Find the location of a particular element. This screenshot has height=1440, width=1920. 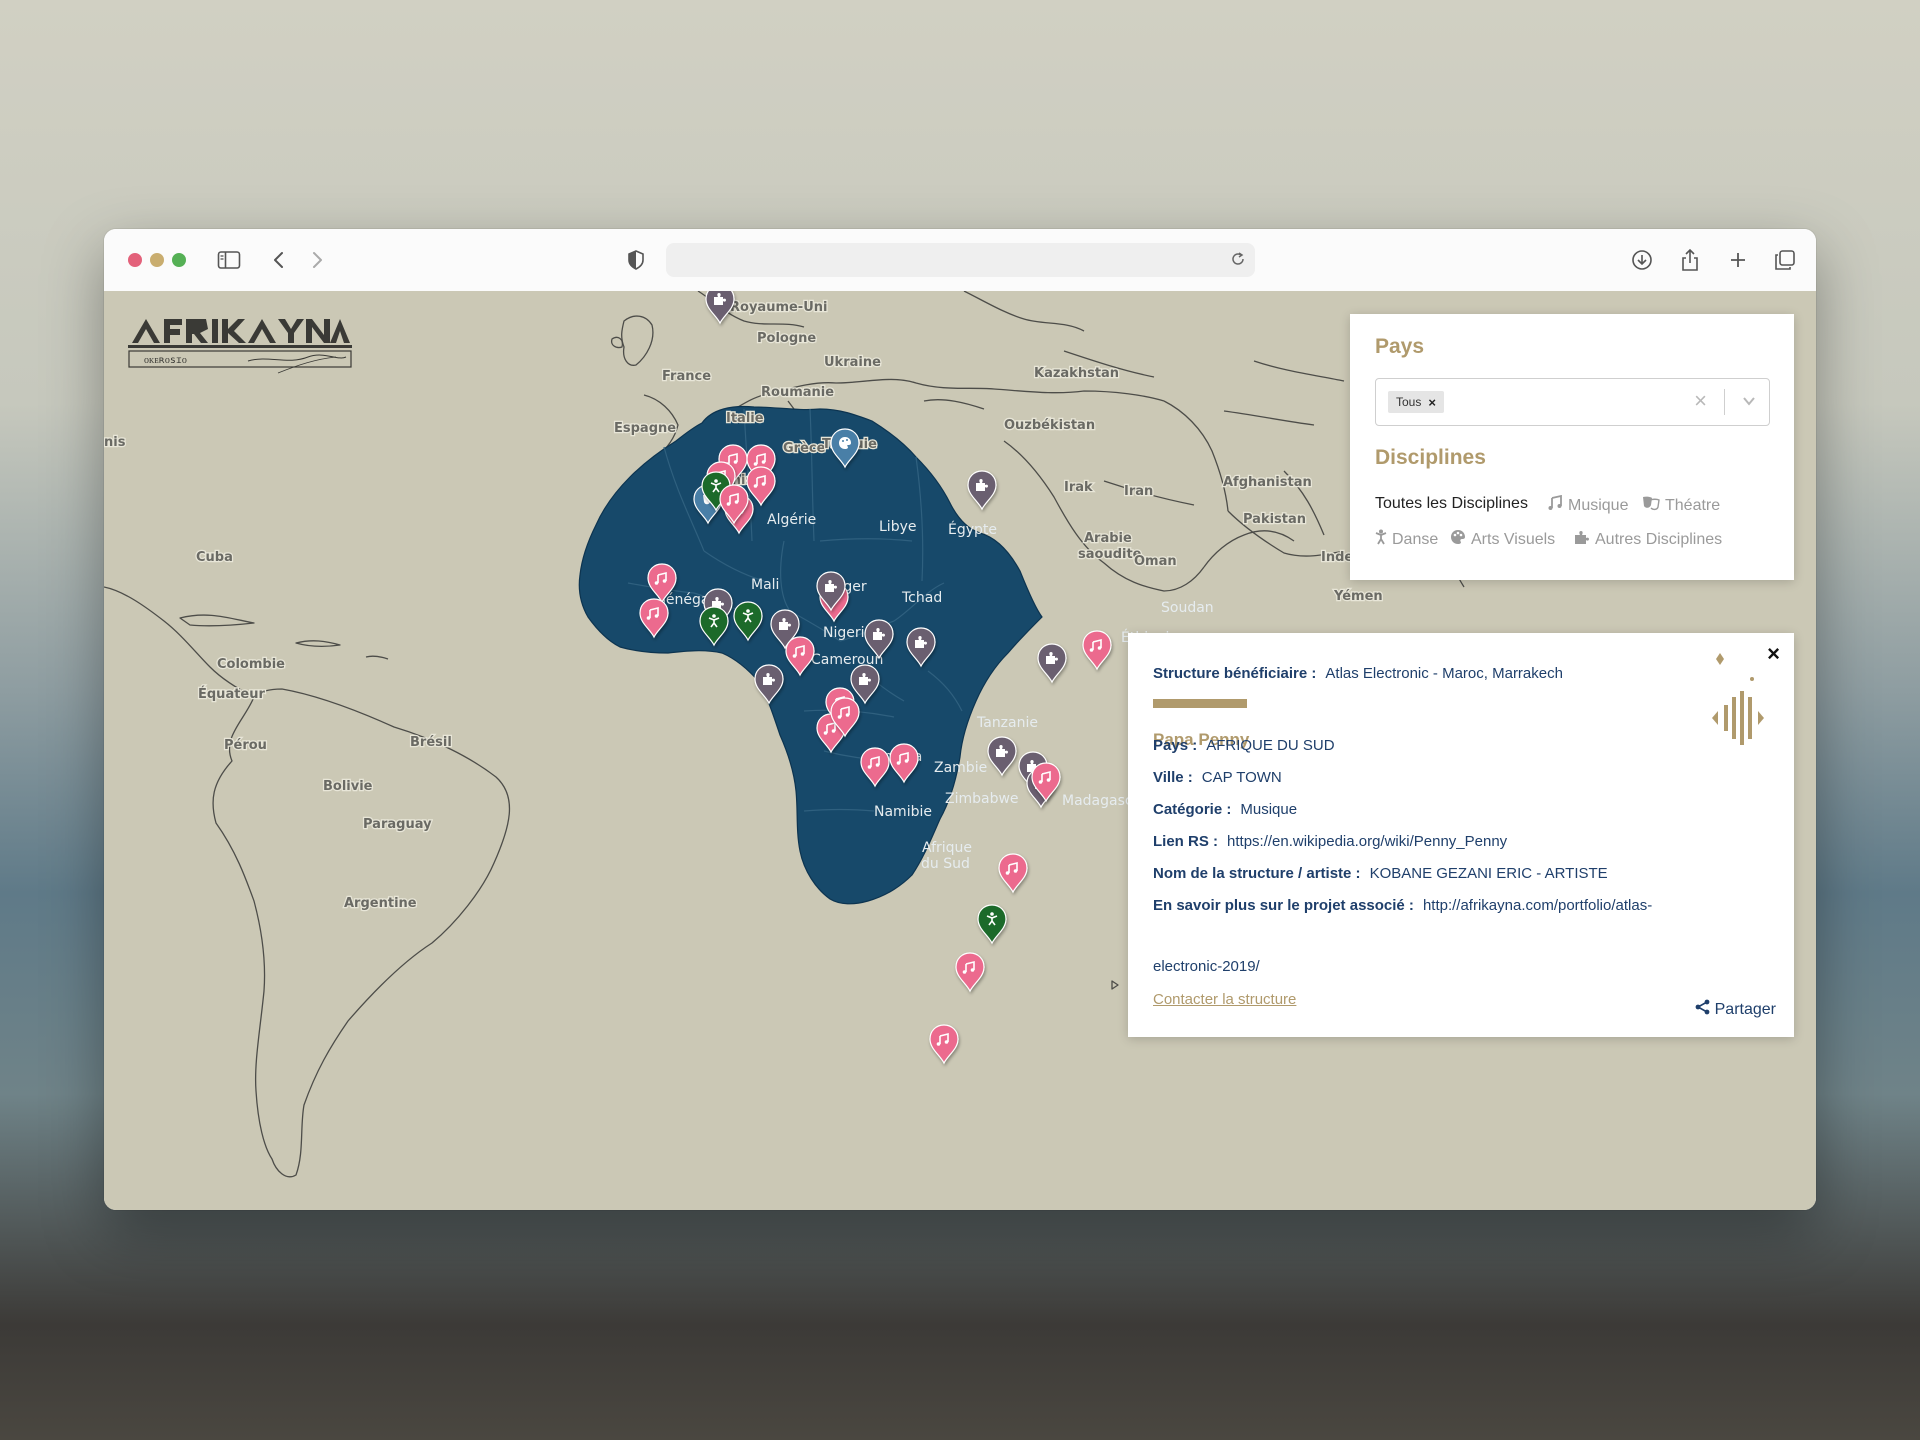

contact-link: Contacter la structure is located at coordinates (1224, 999).